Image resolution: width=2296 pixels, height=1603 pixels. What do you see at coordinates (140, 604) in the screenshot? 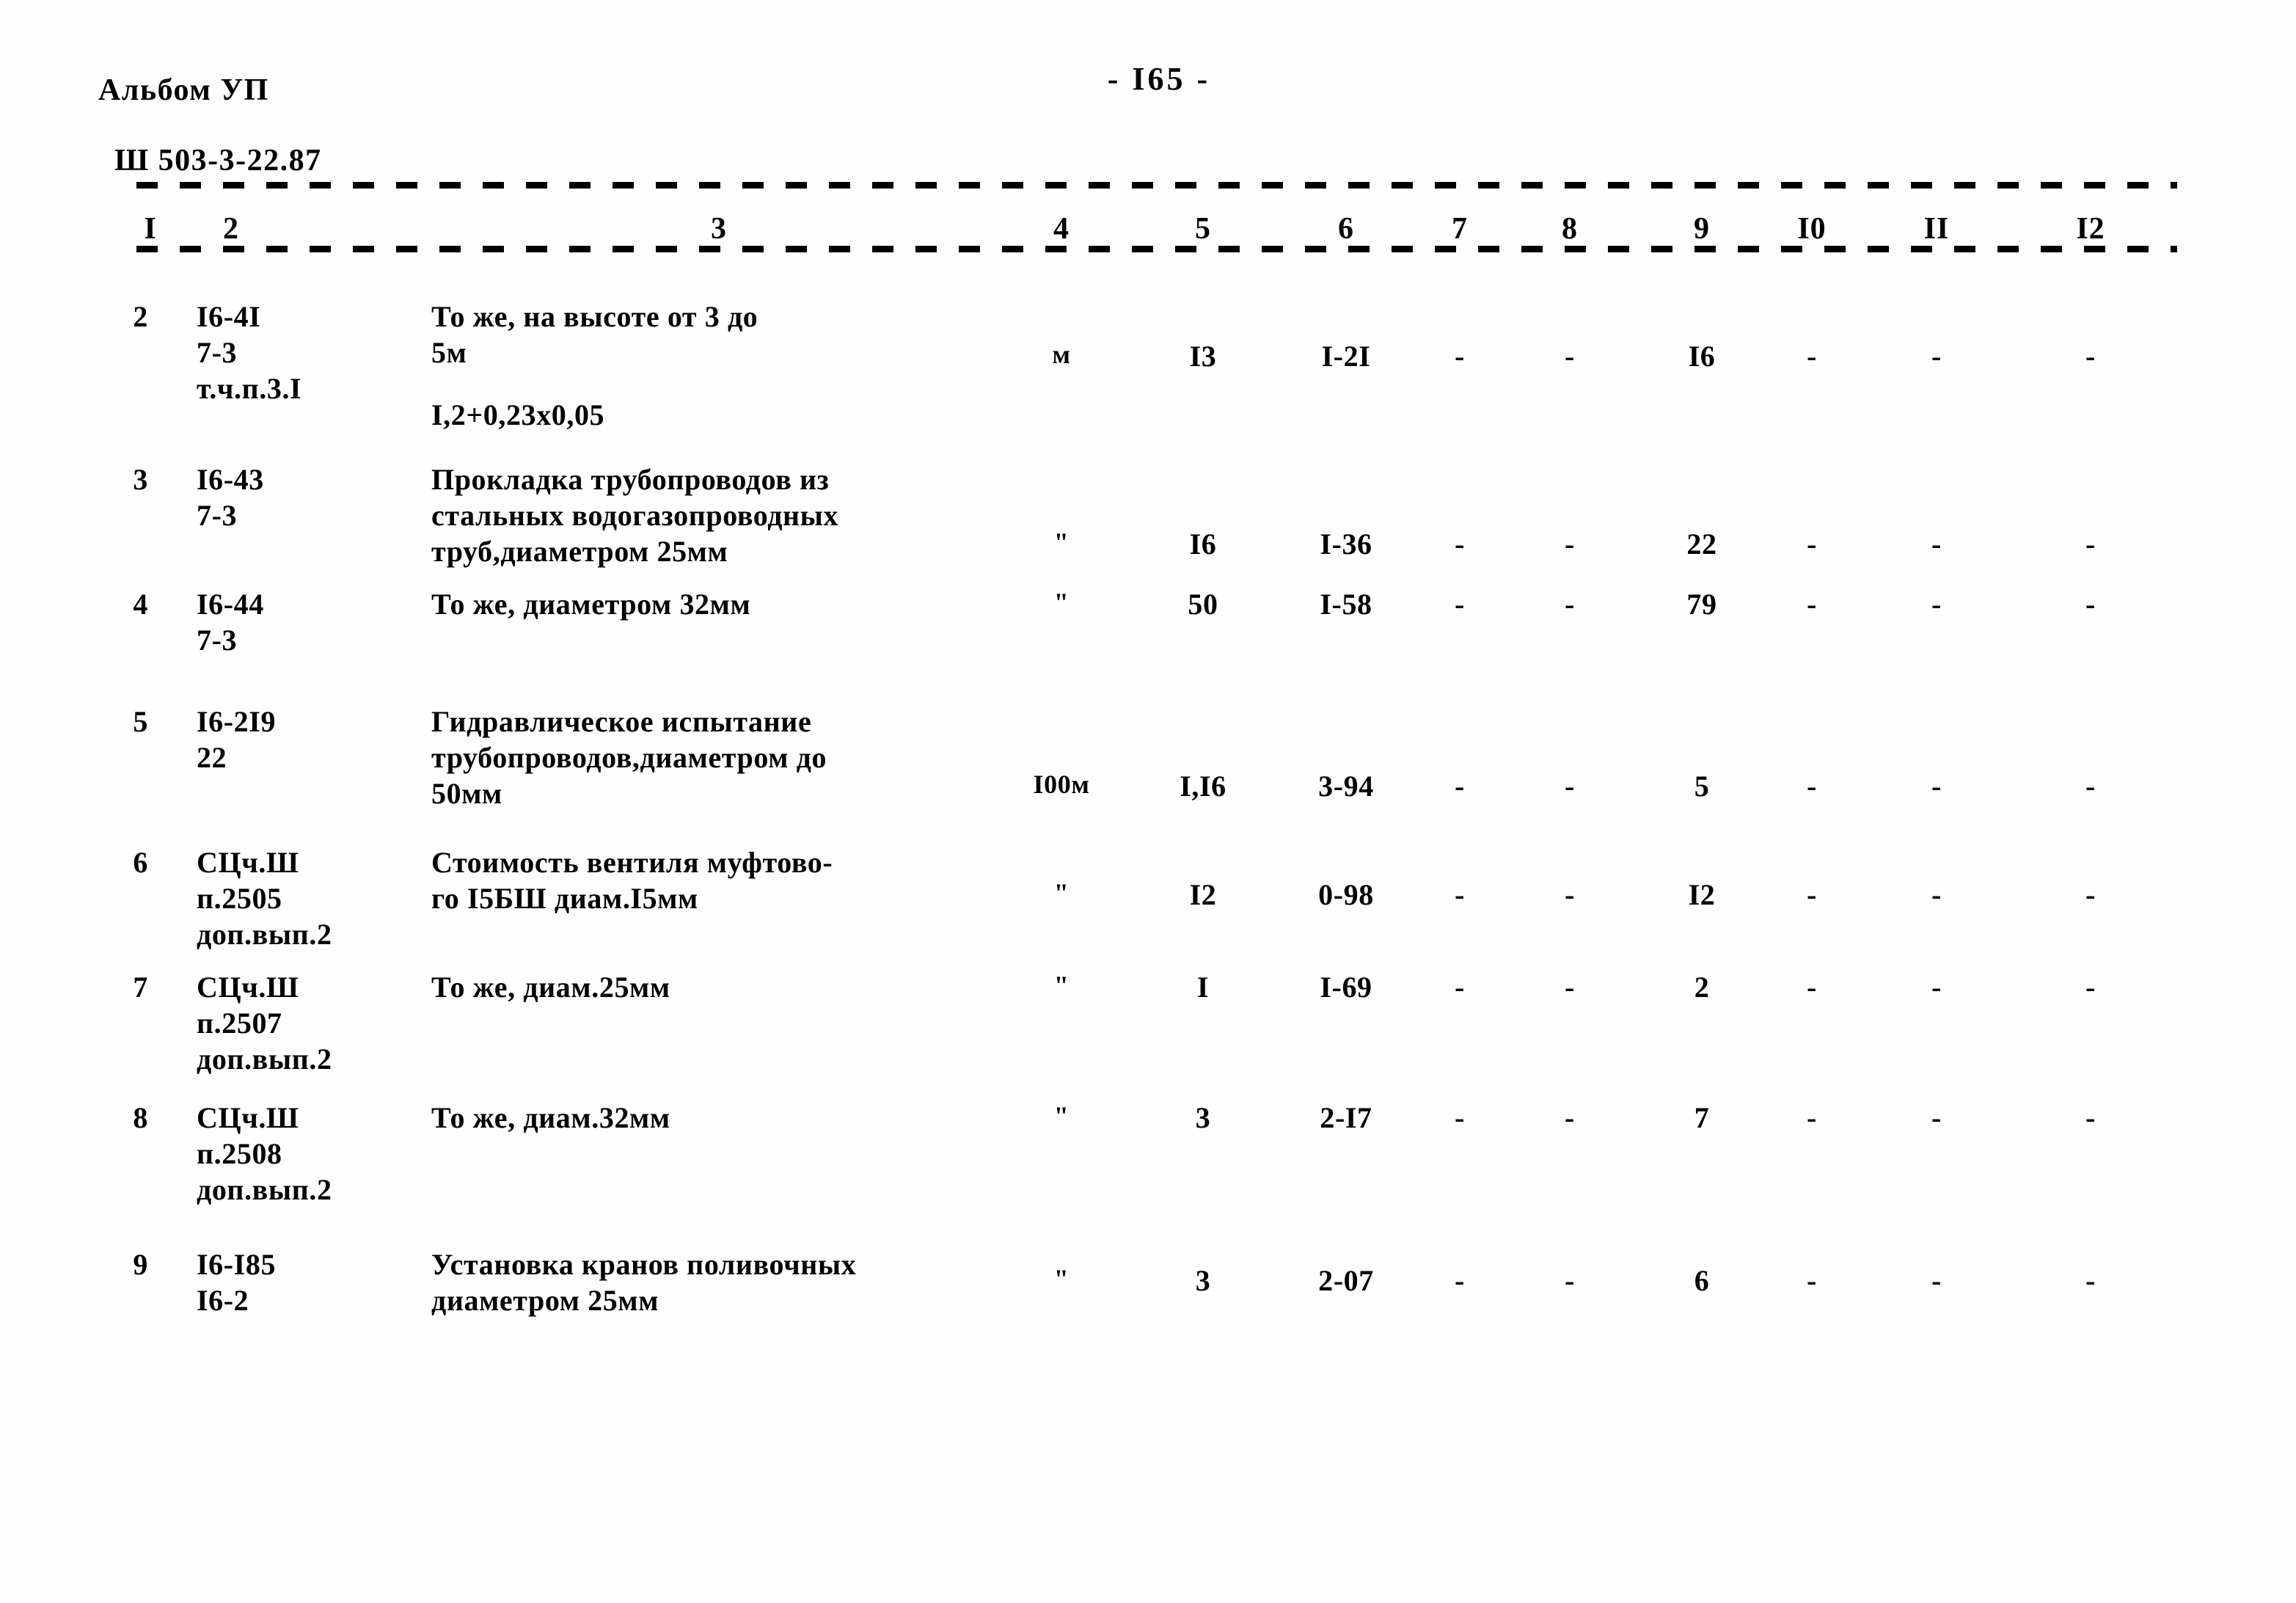
I see `row-index: 4` at bounding box center [140, 604].